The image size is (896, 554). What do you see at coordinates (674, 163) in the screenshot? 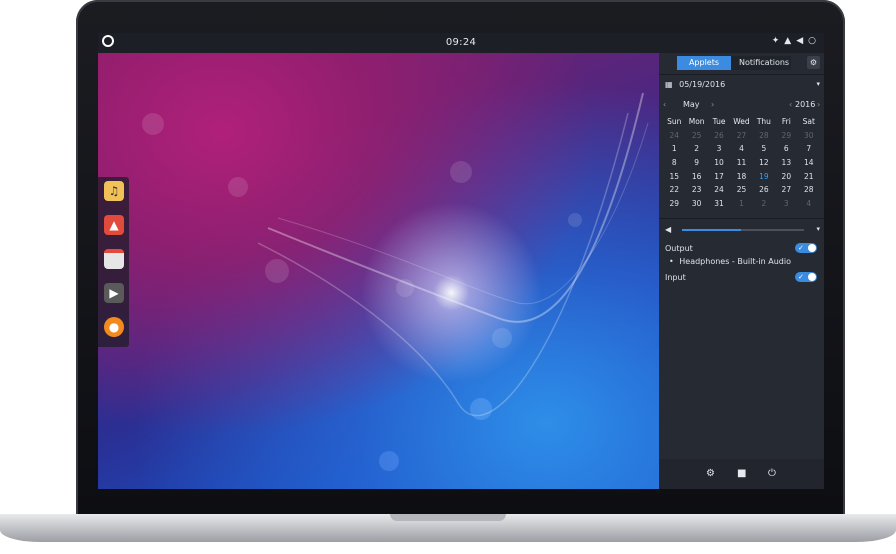
I see `calendar-day: 8` at bounding box center [674, 163].